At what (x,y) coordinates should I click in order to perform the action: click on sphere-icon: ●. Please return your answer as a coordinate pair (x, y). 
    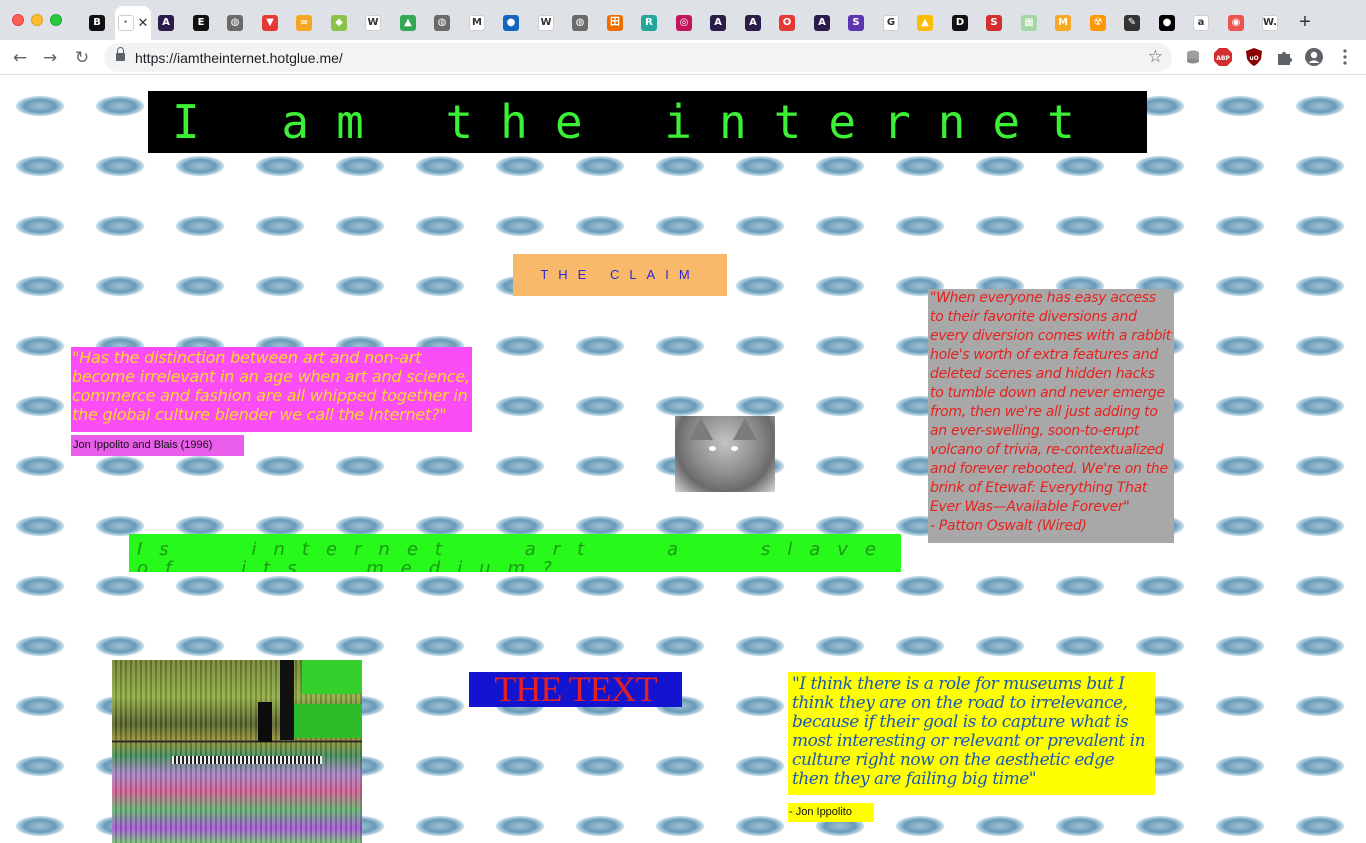
    Looking at the image, I should click on (1167, 23).